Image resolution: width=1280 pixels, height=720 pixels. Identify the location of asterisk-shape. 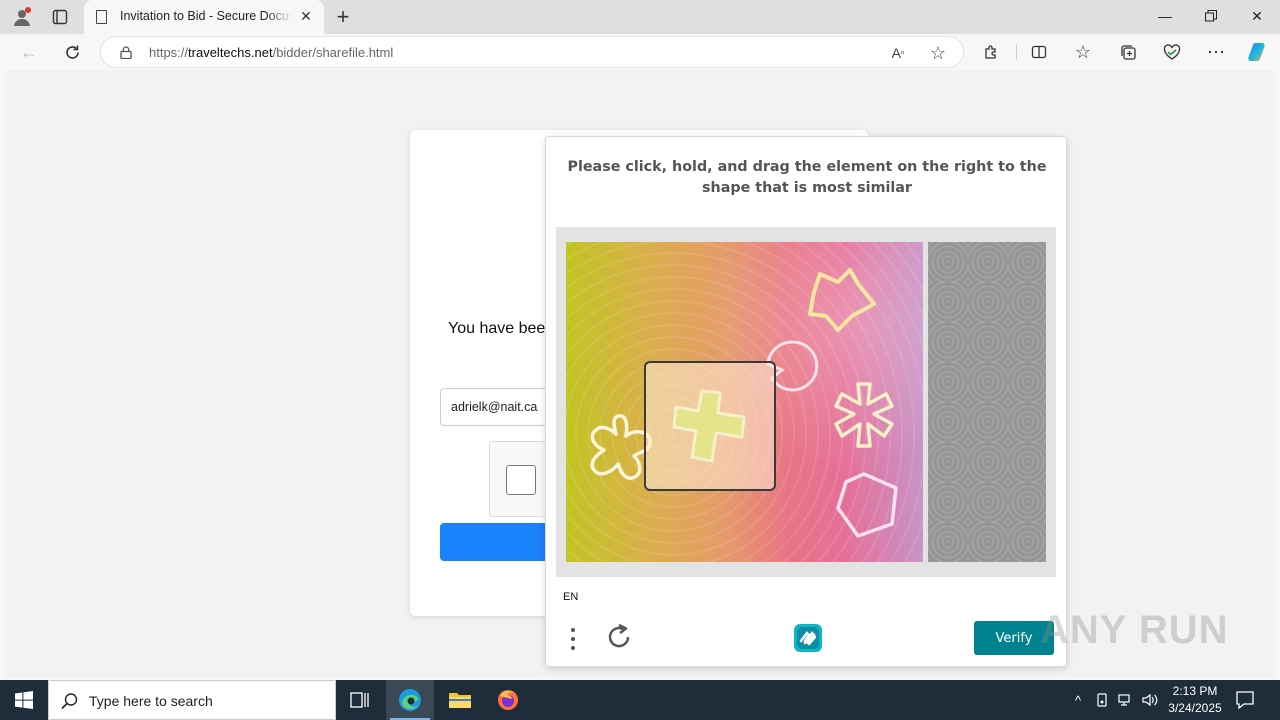
(864, 415).